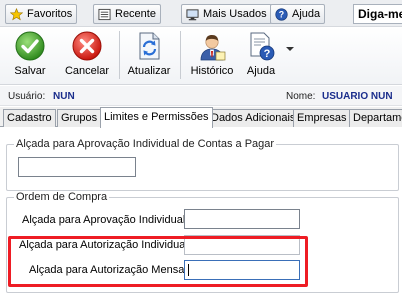 Image resolution: width=402 pixels, height=295 pixels. I want to click on tab-departamento: Departame, so click(375, 118).